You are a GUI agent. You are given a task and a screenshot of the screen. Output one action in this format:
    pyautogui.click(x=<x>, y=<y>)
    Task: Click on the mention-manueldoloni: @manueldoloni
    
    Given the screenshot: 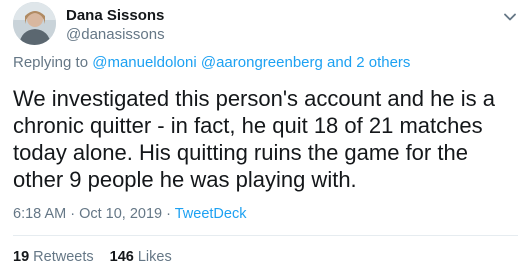 What is the action you would take?
    pyautogui.click(x=144, y=62)
    